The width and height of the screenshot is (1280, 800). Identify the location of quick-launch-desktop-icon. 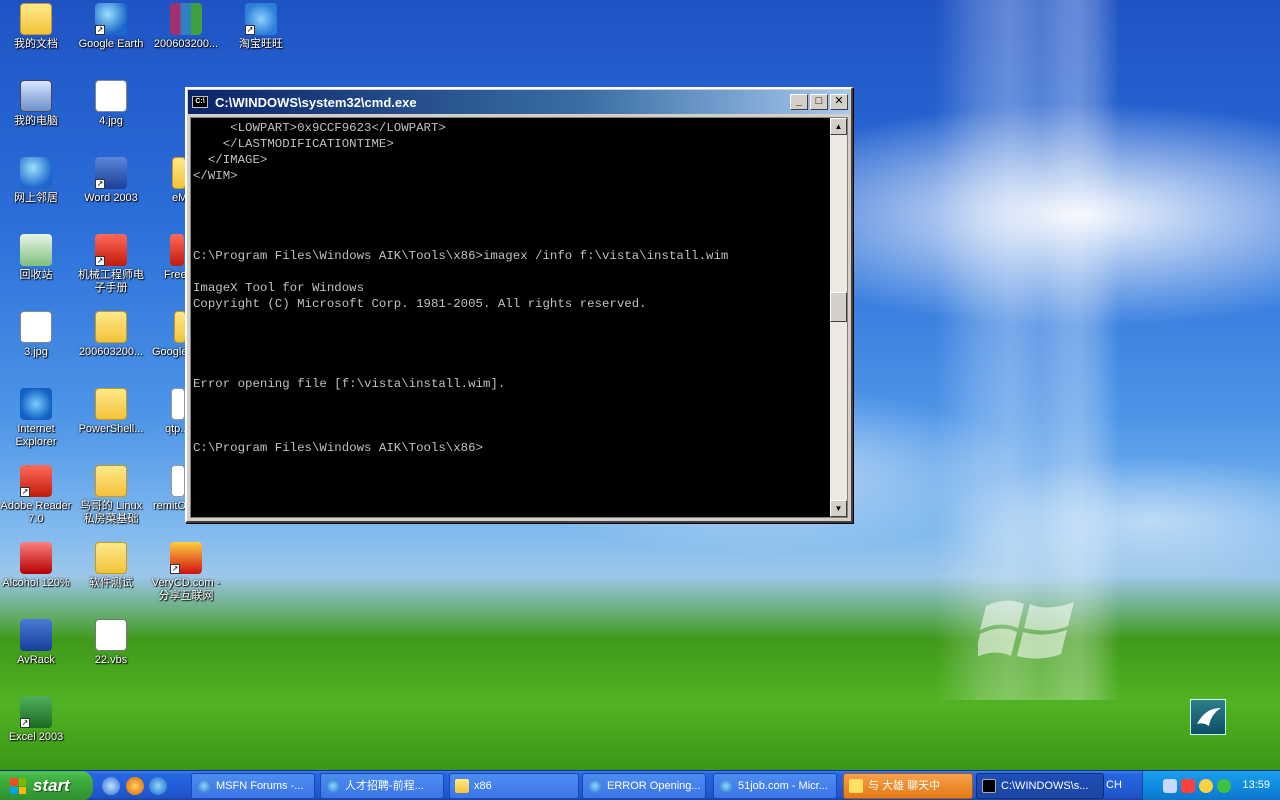
(111, 786).